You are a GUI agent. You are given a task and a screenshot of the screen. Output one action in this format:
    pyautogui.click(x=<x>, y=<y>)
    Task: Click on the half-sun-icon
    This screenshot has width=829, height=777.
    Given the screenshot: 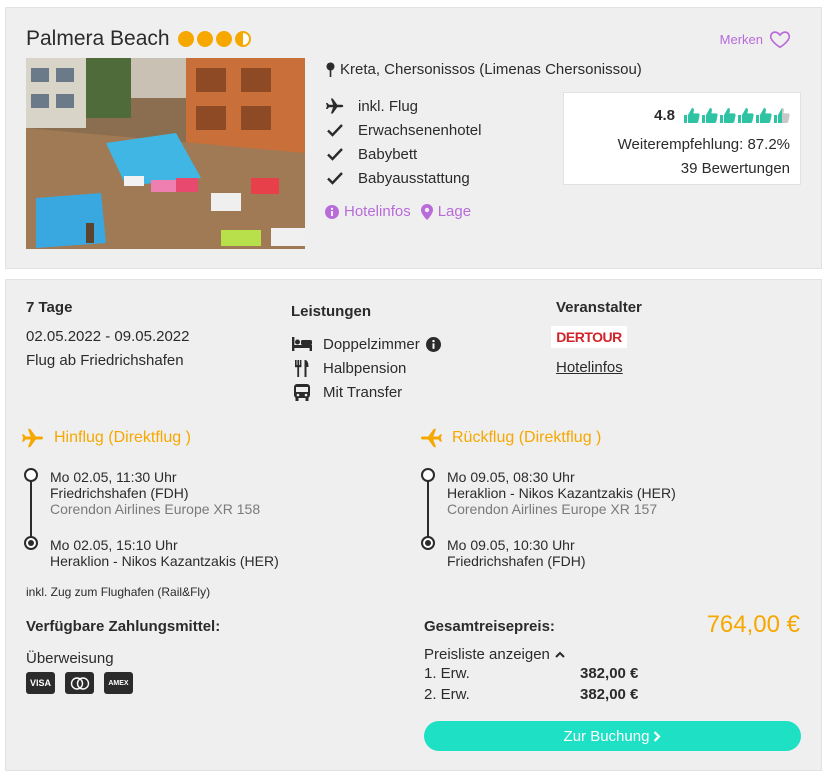 What is the action you would take?
    pyautogui.click(x=242, y=39)
    